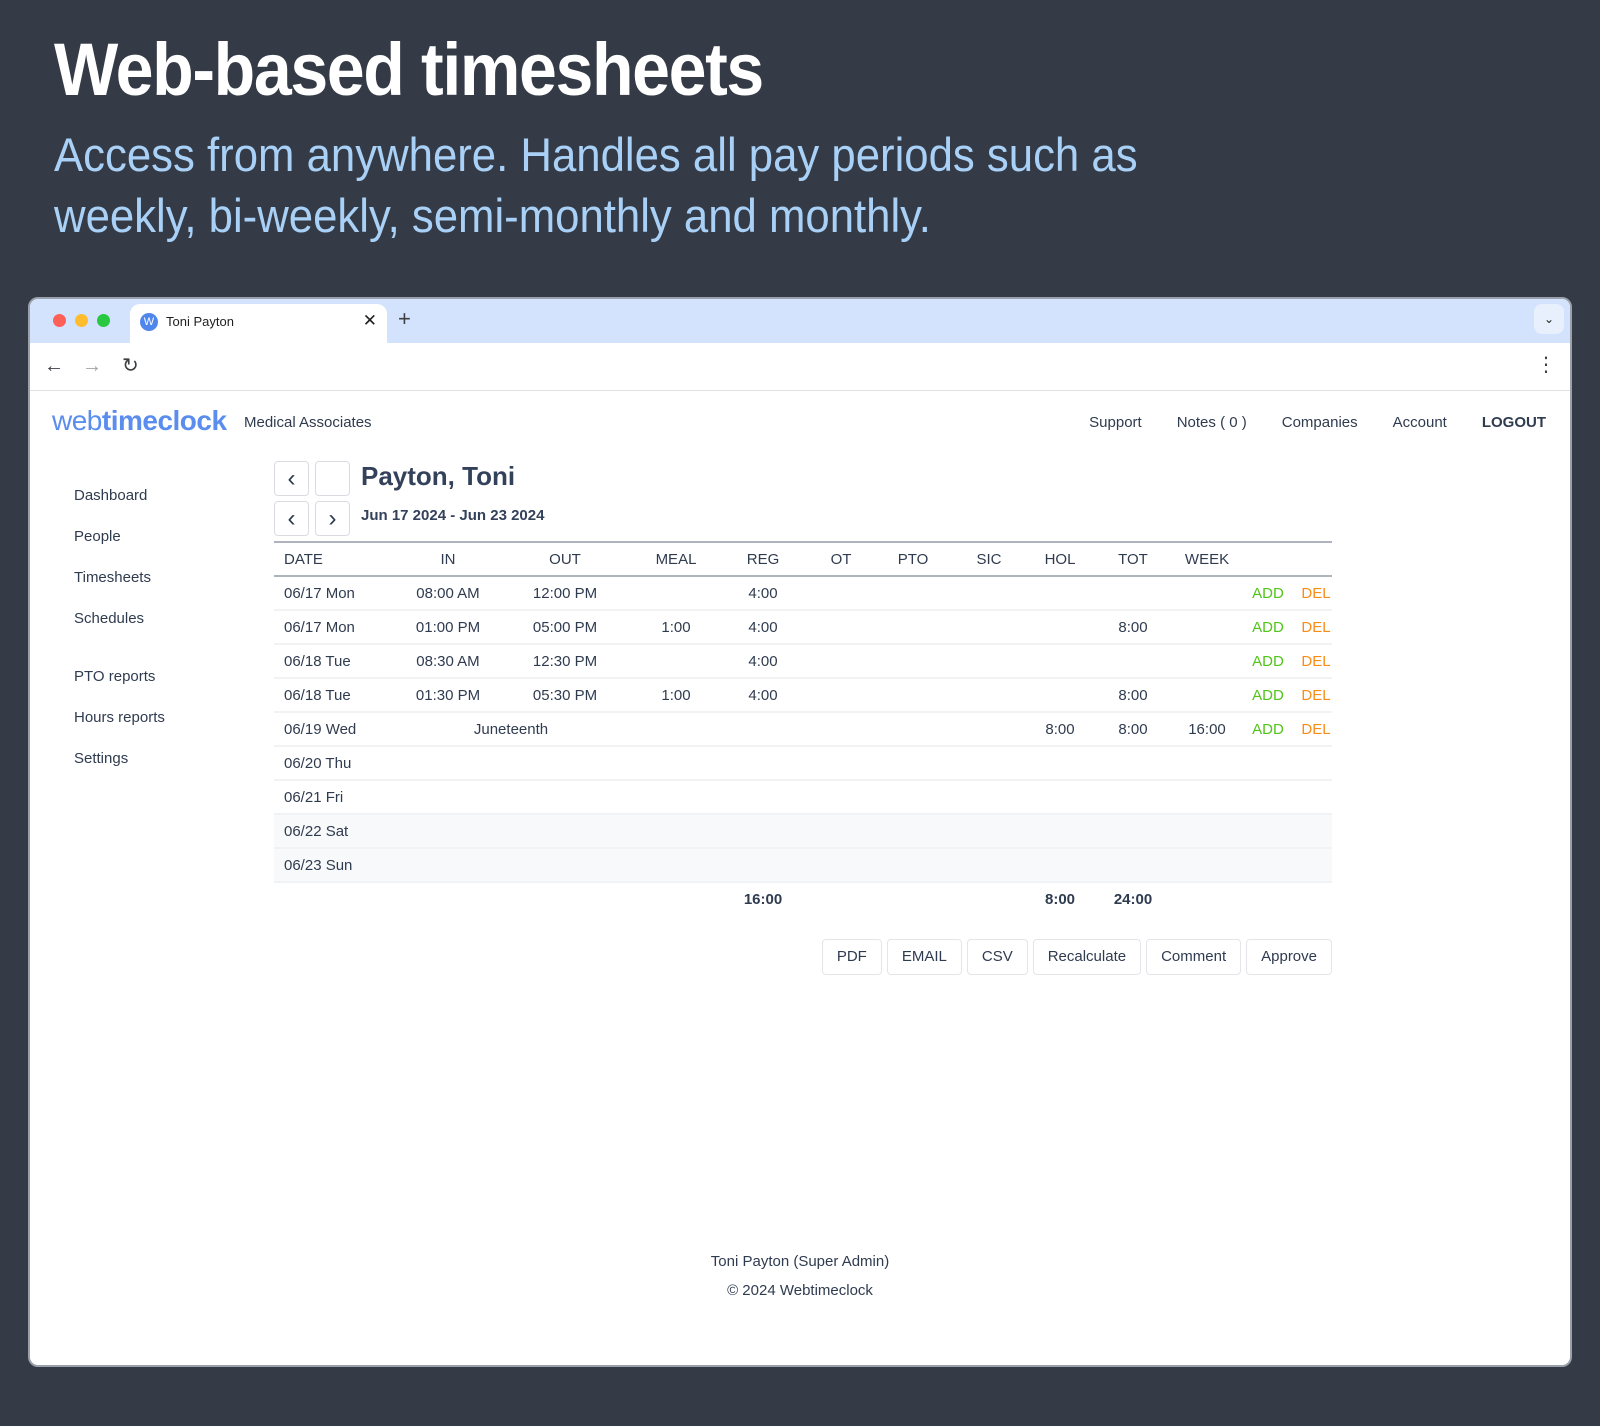  What do you see at coordinates (103, 320) in the screenshot?
I see `maximize-window-button` at bounding box center [103, 320].